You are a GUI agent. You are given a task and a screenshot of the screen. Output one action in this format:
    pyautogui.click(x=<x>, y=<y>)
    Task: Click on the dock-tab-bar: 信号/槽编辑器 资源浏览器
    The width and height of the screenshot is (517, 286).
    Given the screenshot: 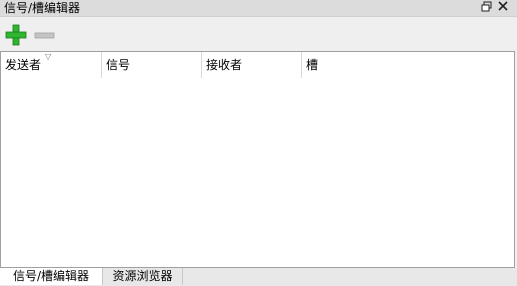 What is the action you would take?
    pyautogui.click(x=258, y=277)
    